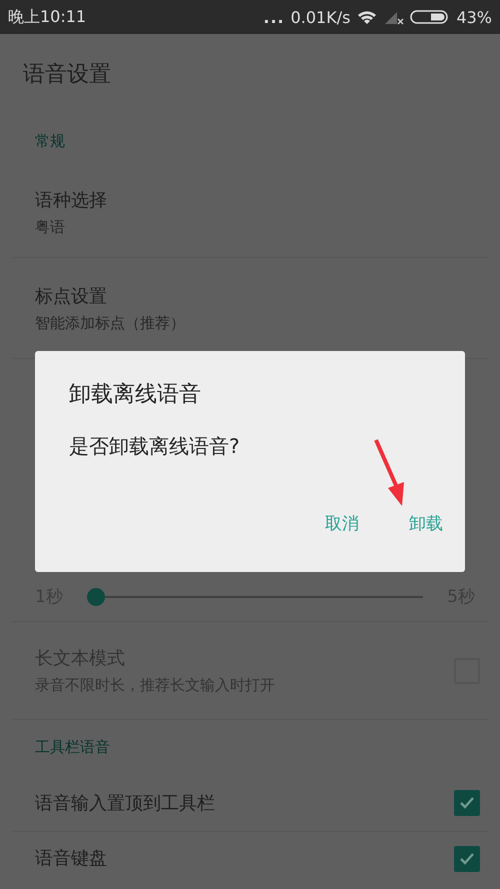  Describe the element at coordinates (71, 296) in the screenshot. I see `setting-title: 标点设置` at that location.